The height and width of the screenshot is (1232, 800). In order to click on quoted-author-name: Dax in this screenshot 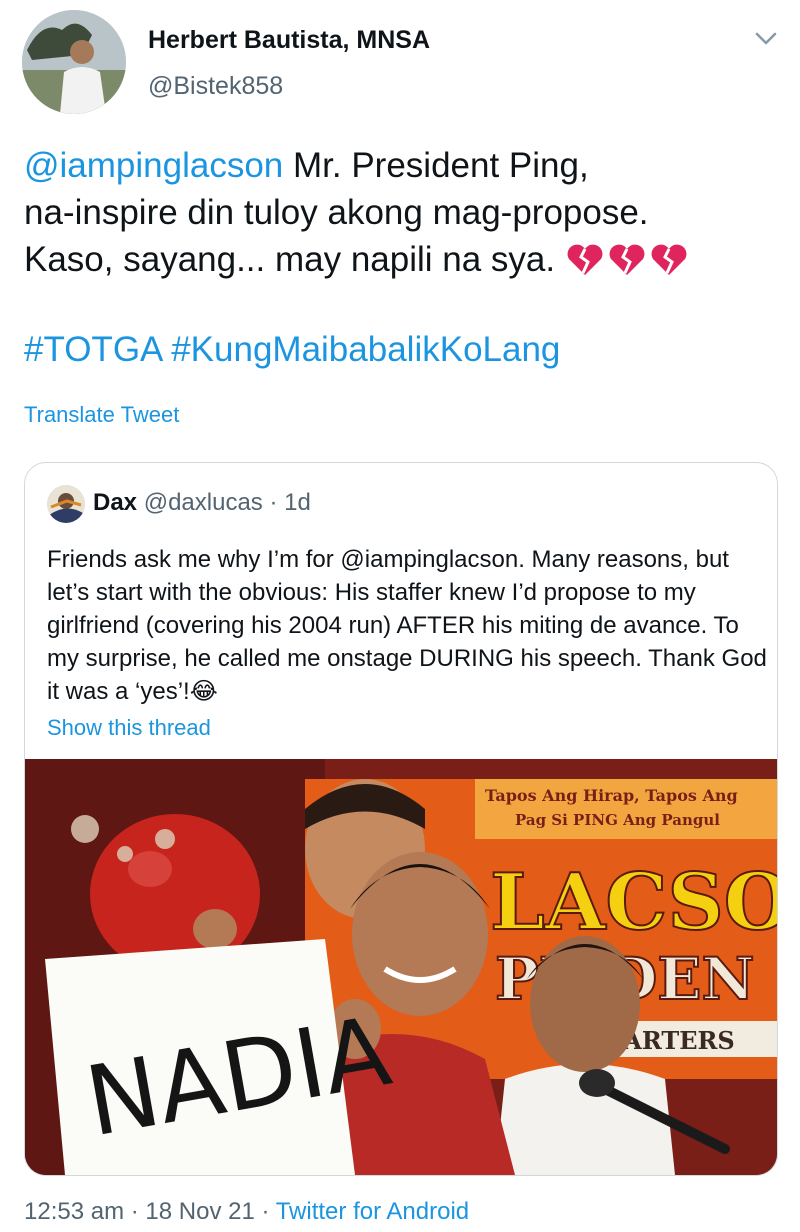, I will do `click(115, 502)`.